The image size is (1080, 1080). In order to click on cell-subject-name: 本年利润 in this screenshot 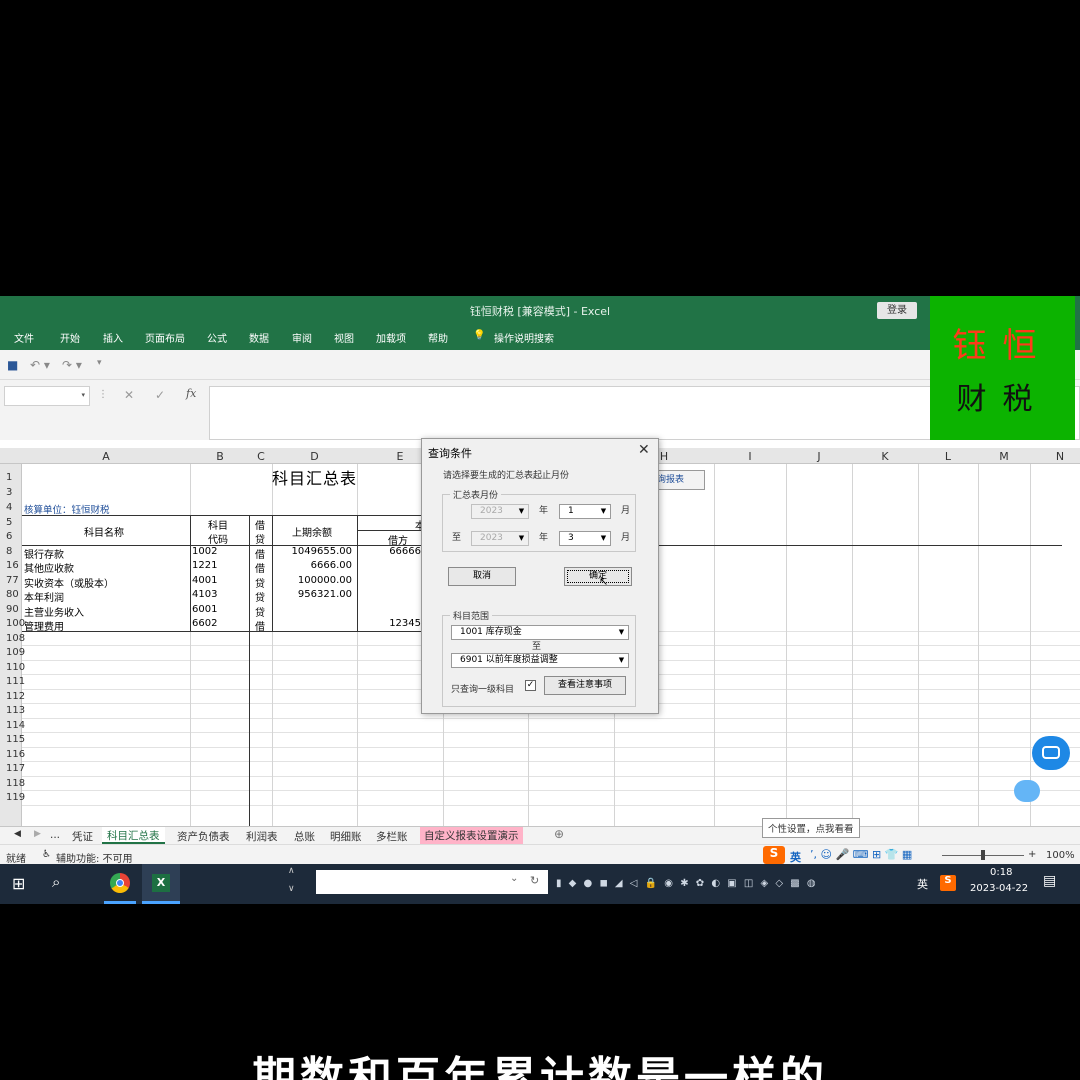, I will do `click(44, 596)`.